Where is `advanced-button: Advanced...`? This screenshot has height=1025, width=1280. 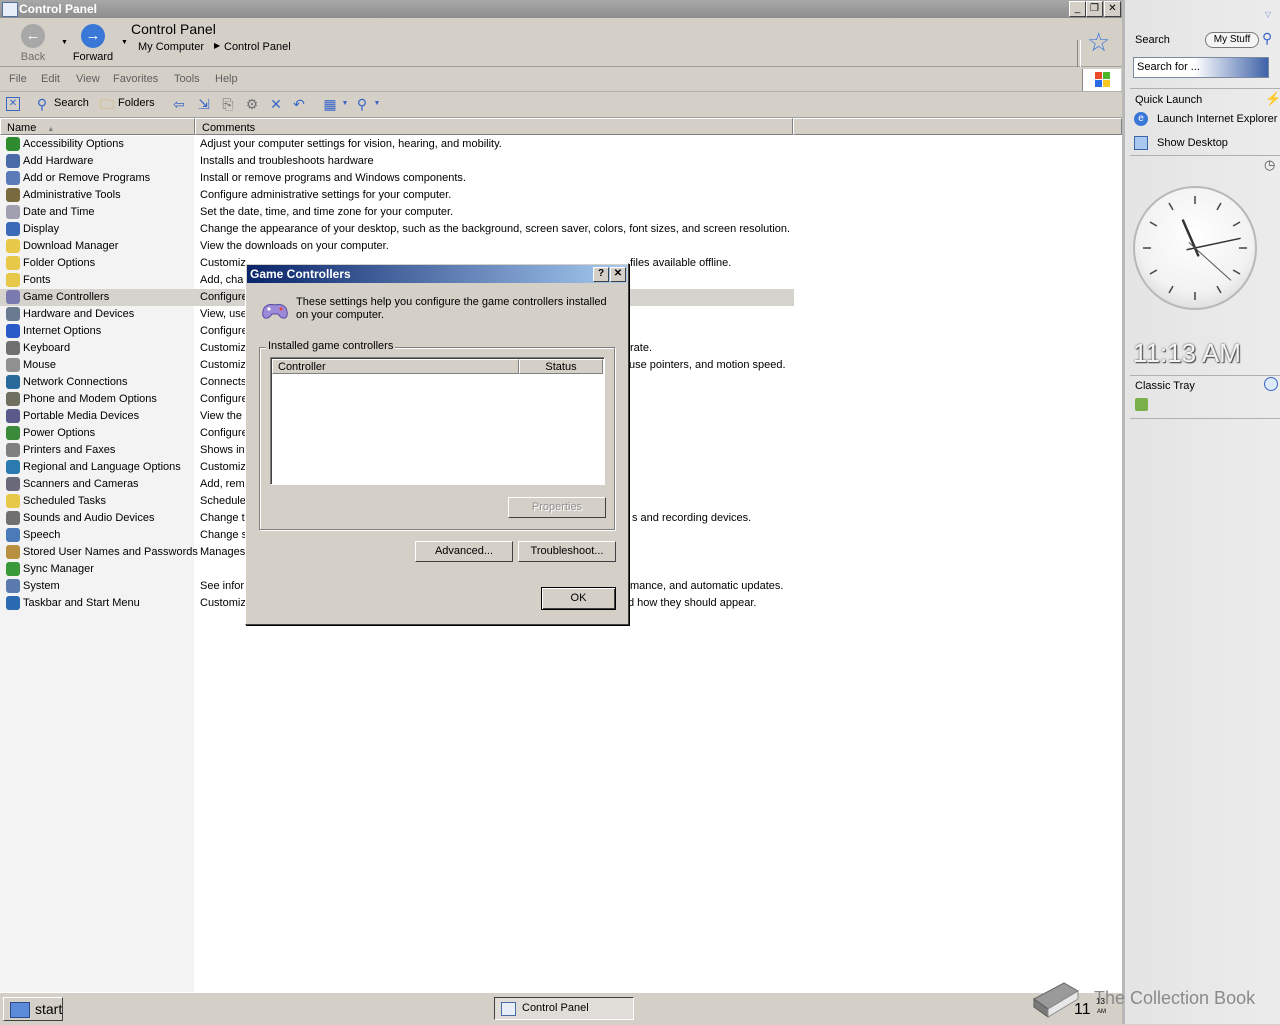 advanced-button: Advanced... is located at coordinates (464, 551).